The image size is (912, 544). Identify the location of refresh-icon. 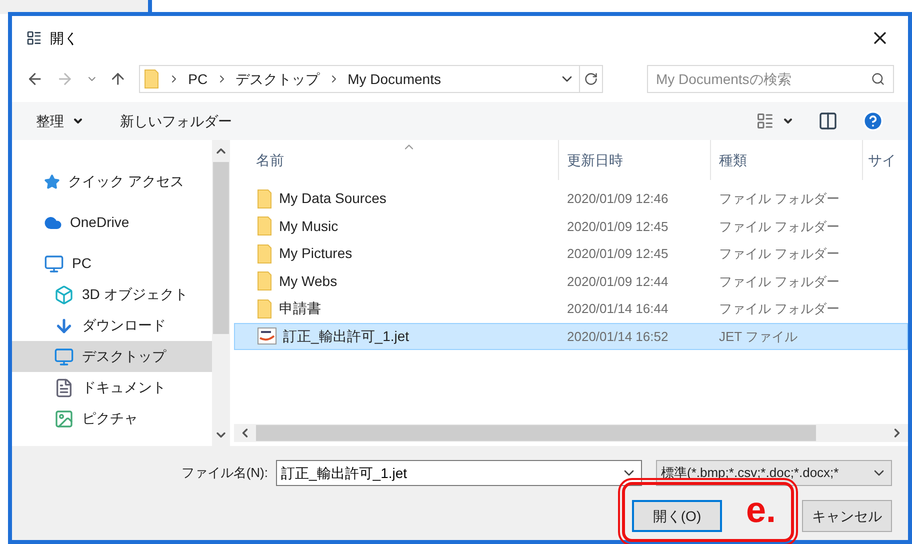
(591, 79).